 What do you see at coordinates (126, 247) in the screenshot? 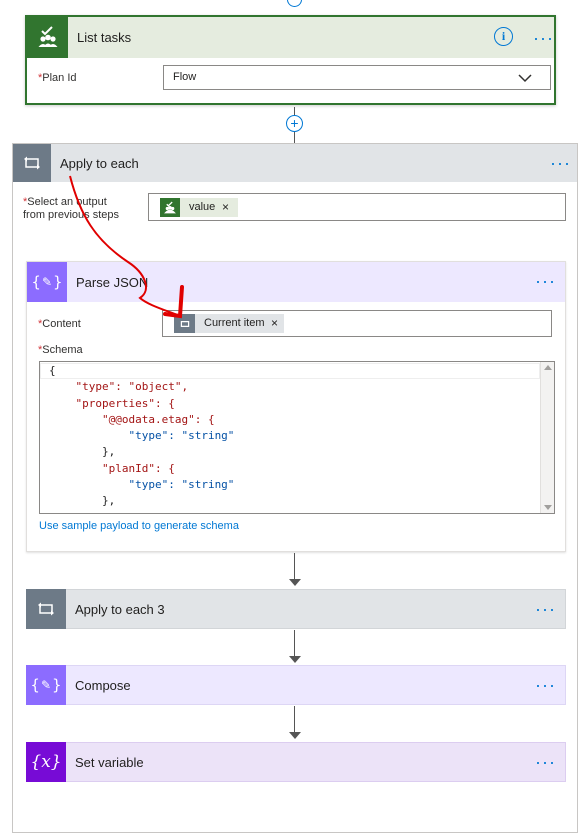
I see `annotation-arrow` at bounding box center [126, 247].